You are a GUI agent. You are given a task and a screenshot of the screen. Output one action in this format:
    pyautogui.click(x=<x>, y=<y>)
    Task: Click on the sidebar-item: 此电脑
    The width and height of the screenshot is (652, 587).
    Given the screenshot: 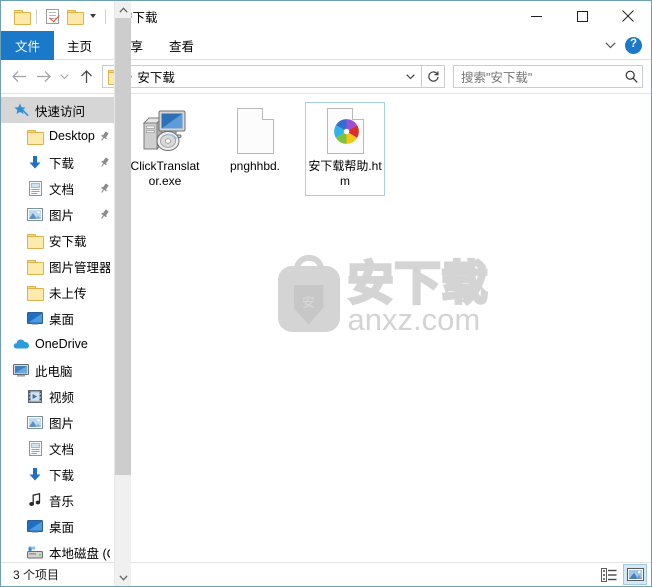 What is the action you would take?
    pyautogui.click(x=57, y=370)
    